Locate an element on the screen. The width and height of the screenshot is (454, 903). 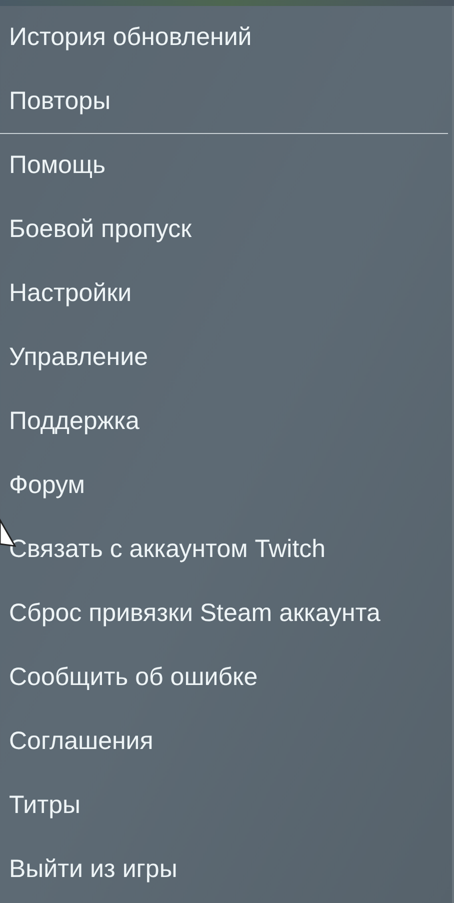
menu-item: Сообщить об ошибке is located at coordinates (131, 678).